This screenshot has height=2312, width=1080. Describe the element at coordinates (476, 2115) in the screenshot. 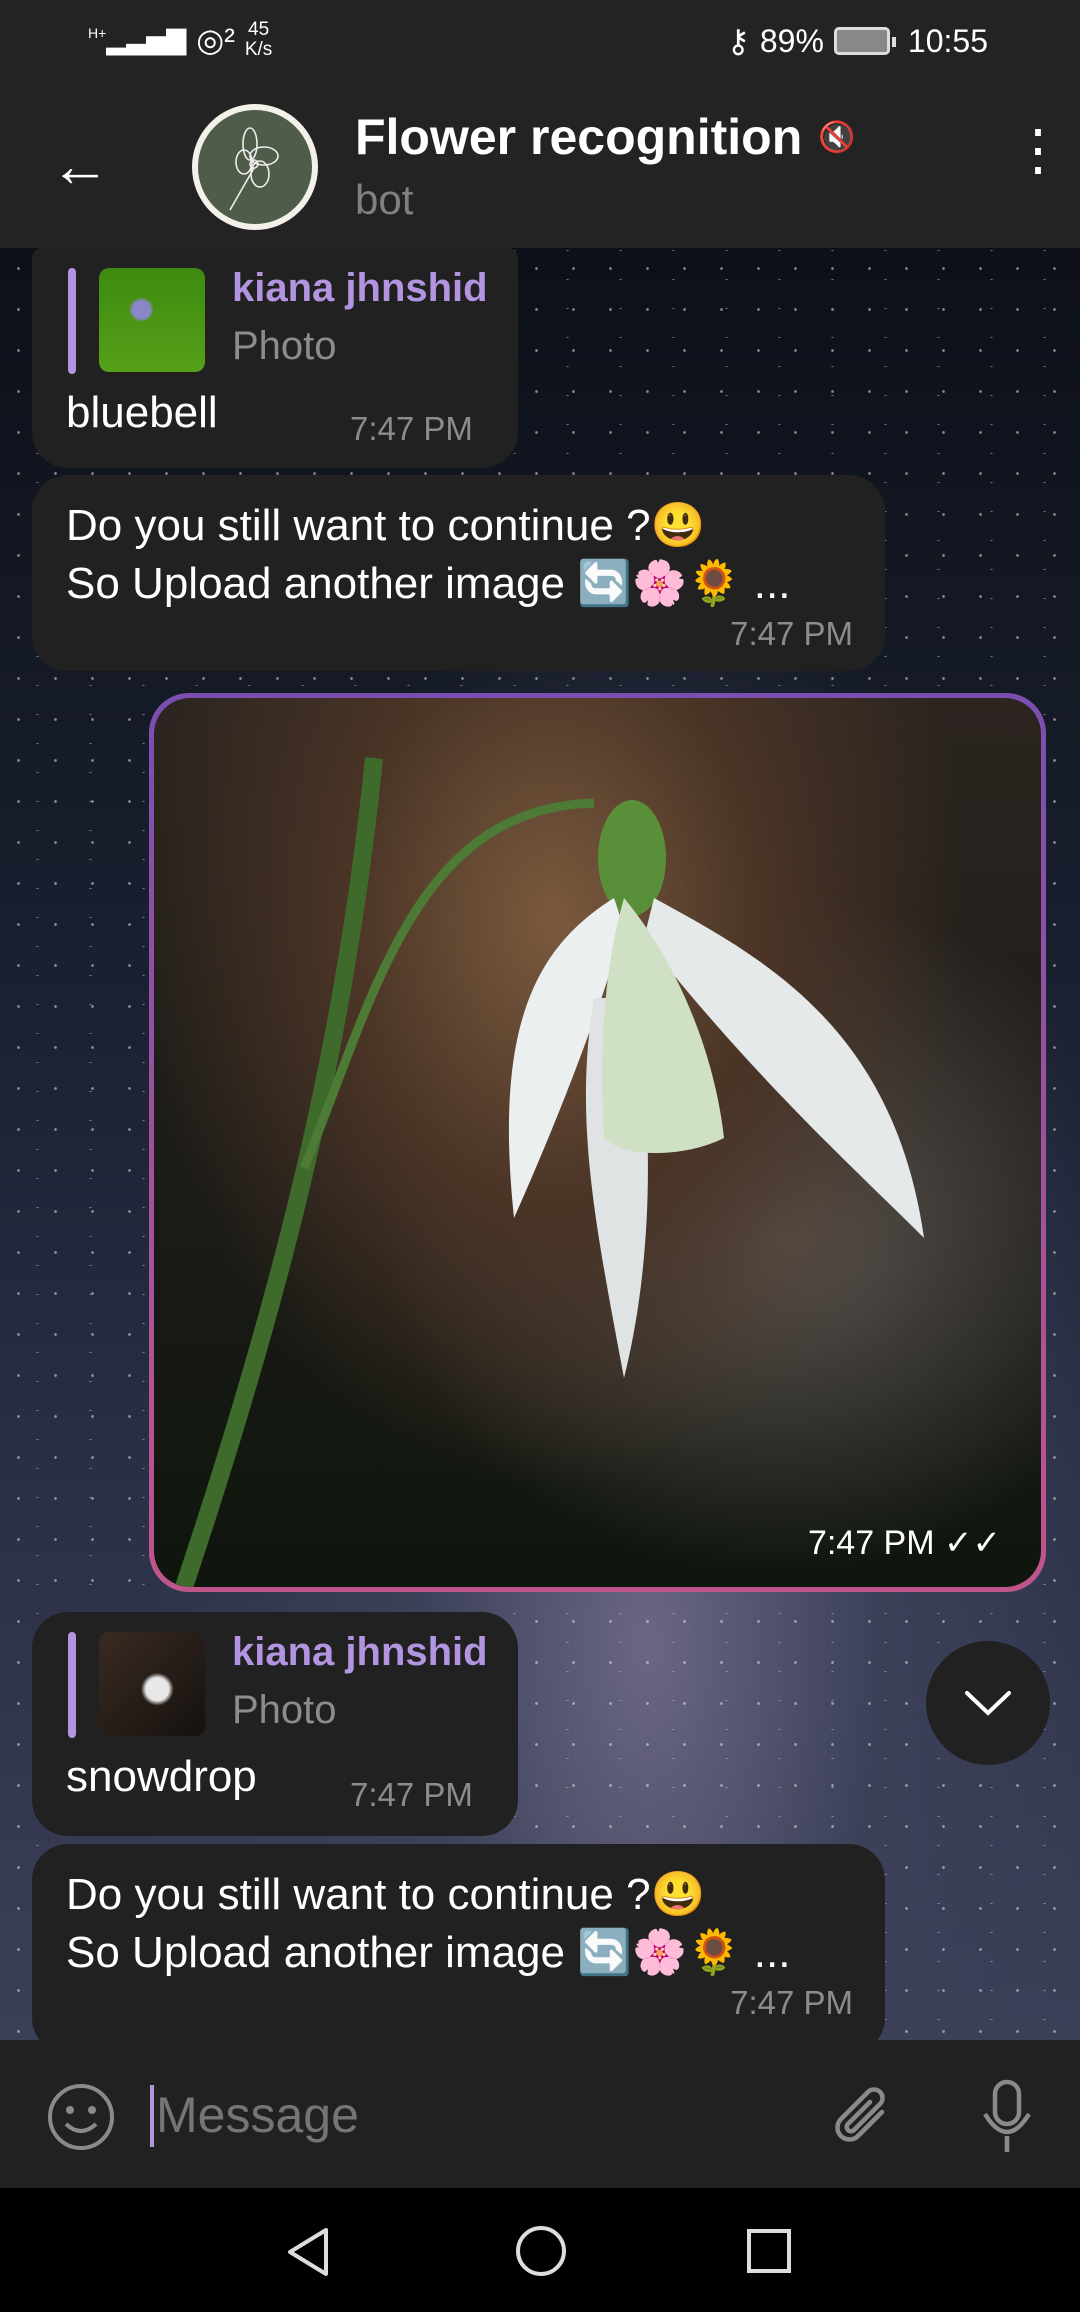

I see `message-input` at that location.